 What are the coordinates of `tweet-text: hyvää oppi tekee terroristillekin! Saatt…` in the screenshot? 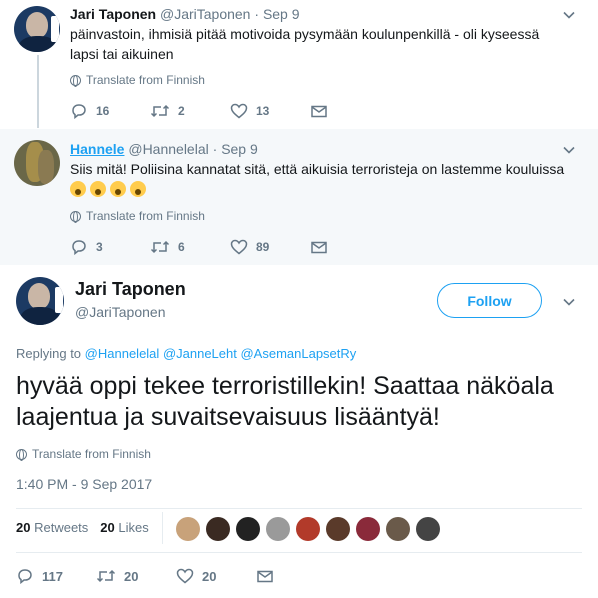 It's located at (285, 401).